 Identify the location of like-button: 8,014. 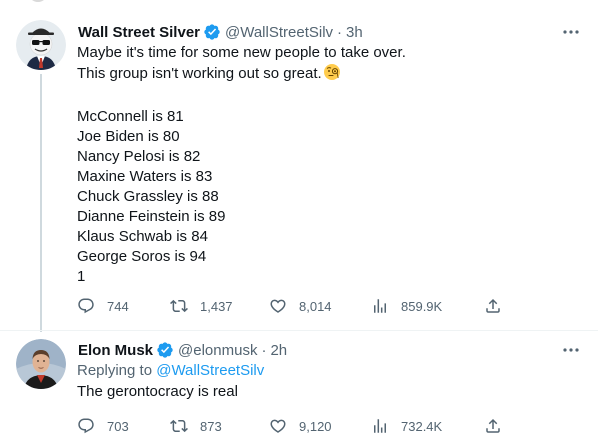
(300, 306).